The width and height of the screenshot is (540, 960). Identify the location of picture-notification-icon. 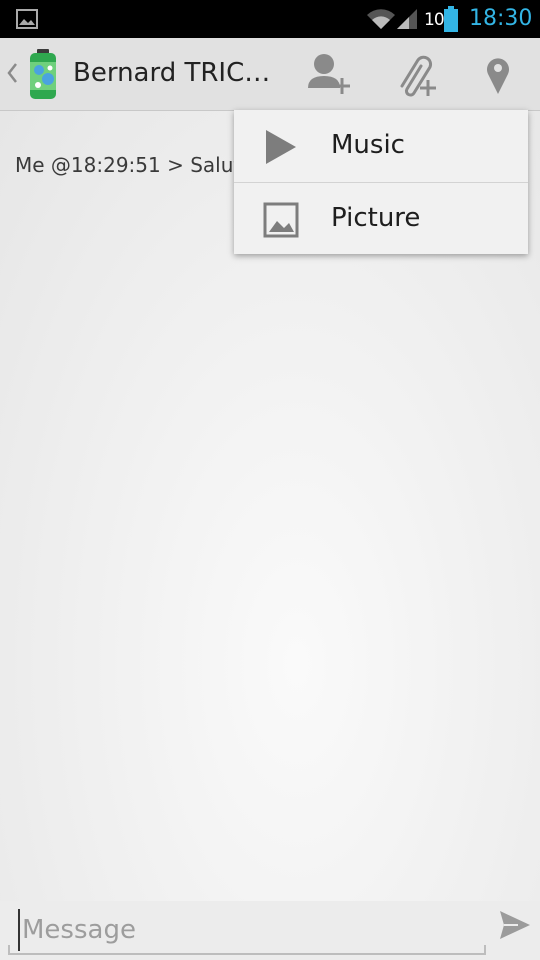
(27, 19).